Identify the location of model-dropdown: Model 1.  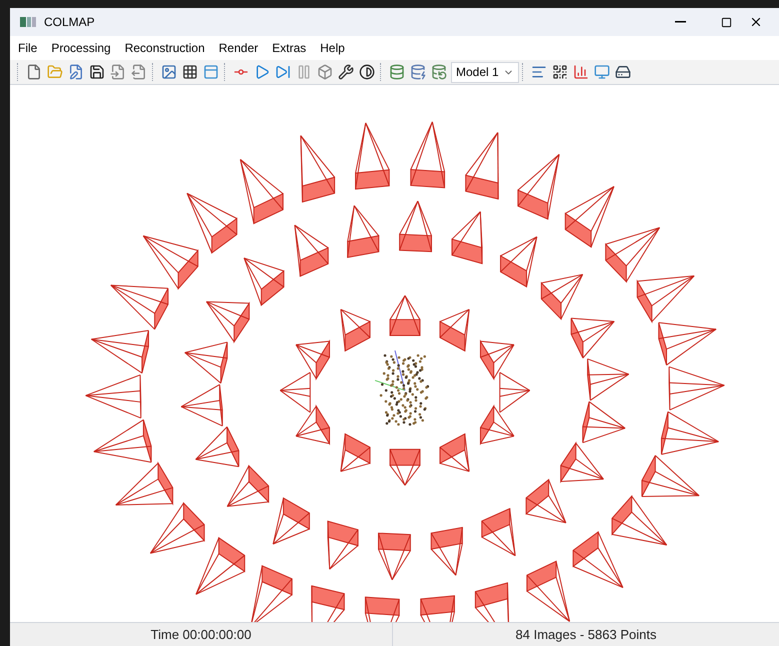
(485, 72).